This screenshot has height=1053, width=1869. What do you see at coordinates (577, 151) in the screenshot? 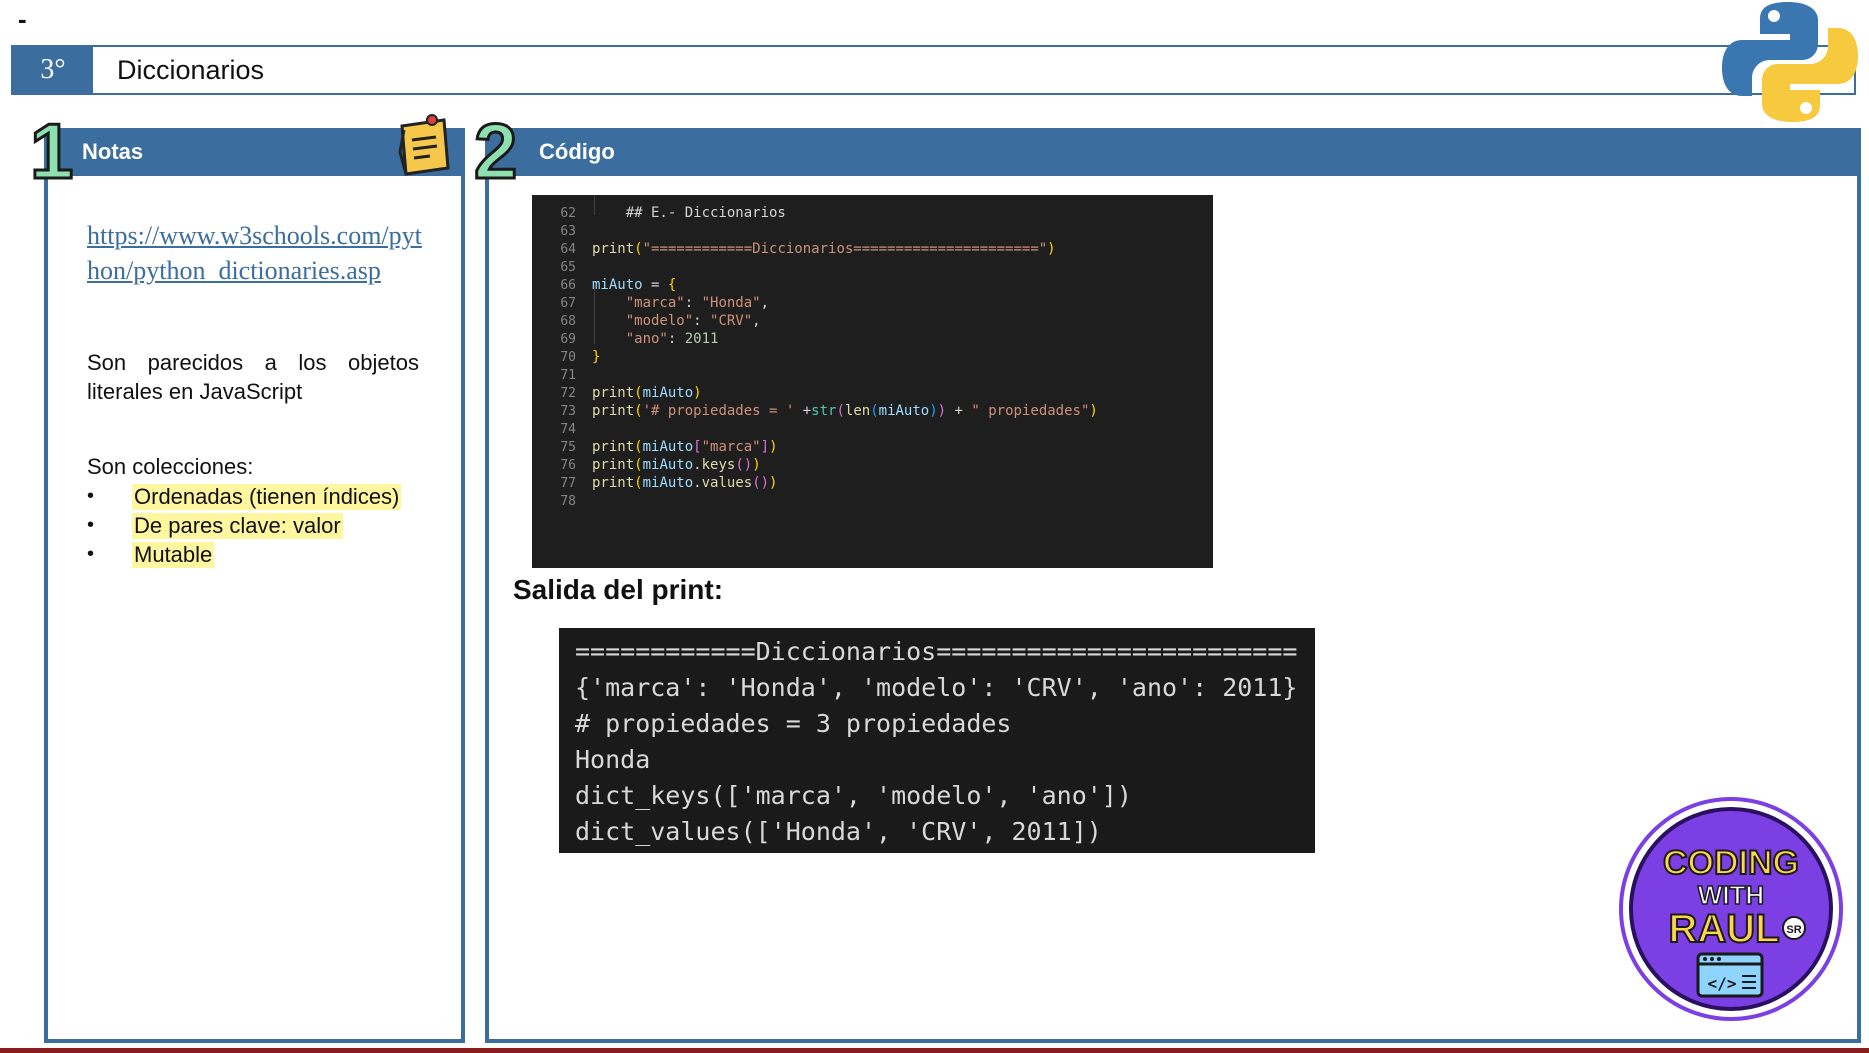
I see `code-title: Código` at bounding box center [577, 151].